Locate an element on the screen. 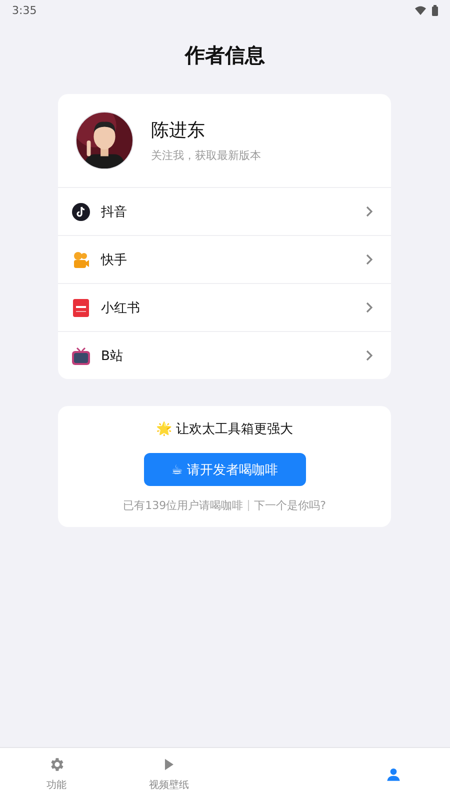  social-link-row: 小红书 is located at coordinates (224, 307).